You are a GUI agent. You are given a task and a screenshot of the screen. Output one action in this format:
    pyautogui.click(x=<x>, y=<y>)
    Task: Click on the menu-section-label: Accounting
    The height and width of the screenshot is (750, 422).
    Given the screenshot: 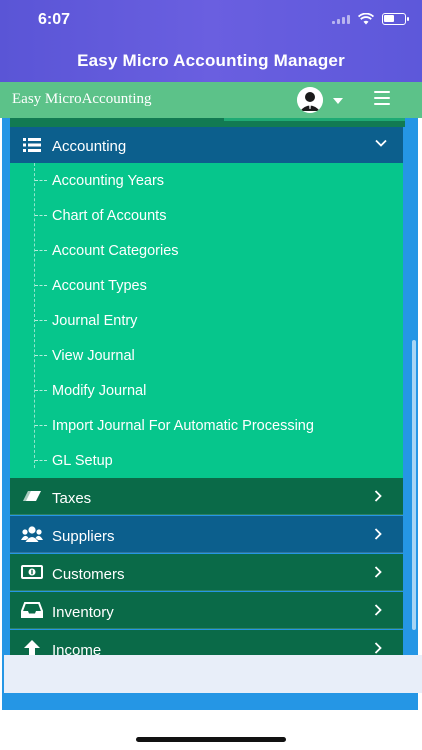 What is the action you would take?
    pyautogui.click(x=89, y=146)
    